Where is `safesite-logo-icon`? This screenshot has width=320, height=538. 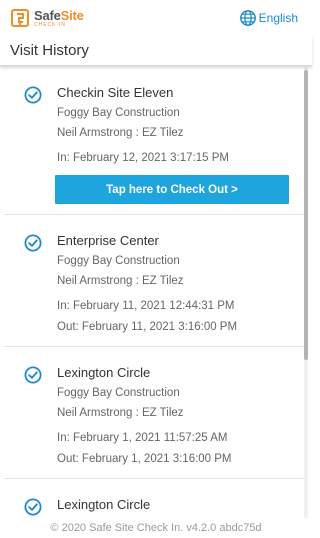
safesite-logo-icon is located at coordinates (20, 18).